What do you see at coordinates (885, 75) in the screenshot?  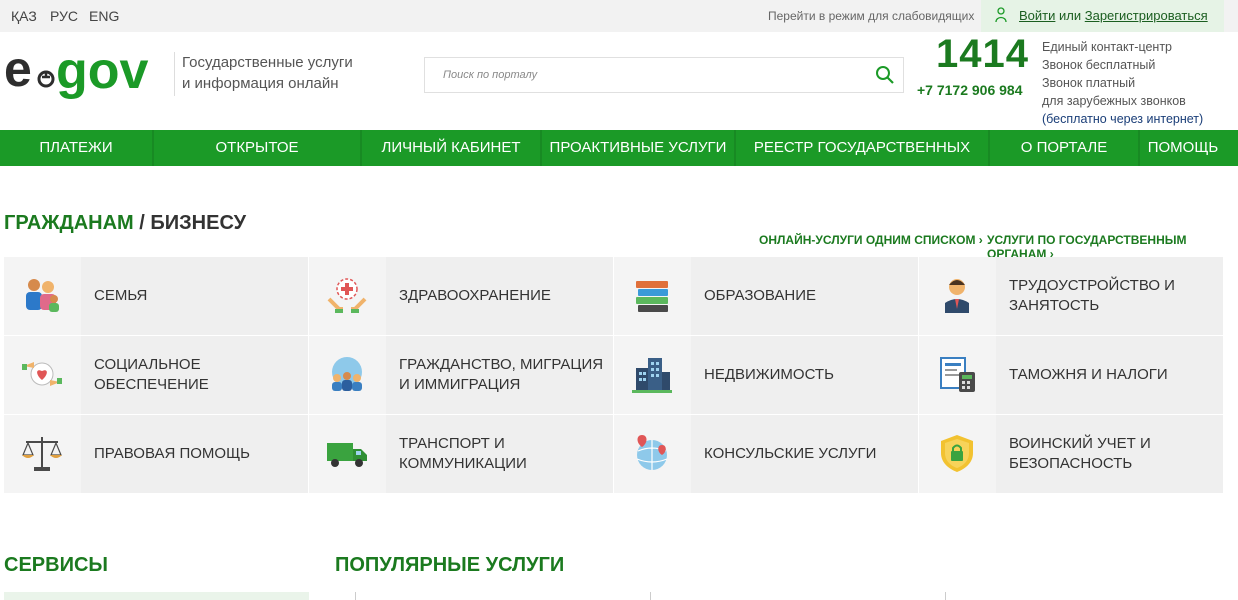 I see `search-icon` at bounding box center [885, 75].